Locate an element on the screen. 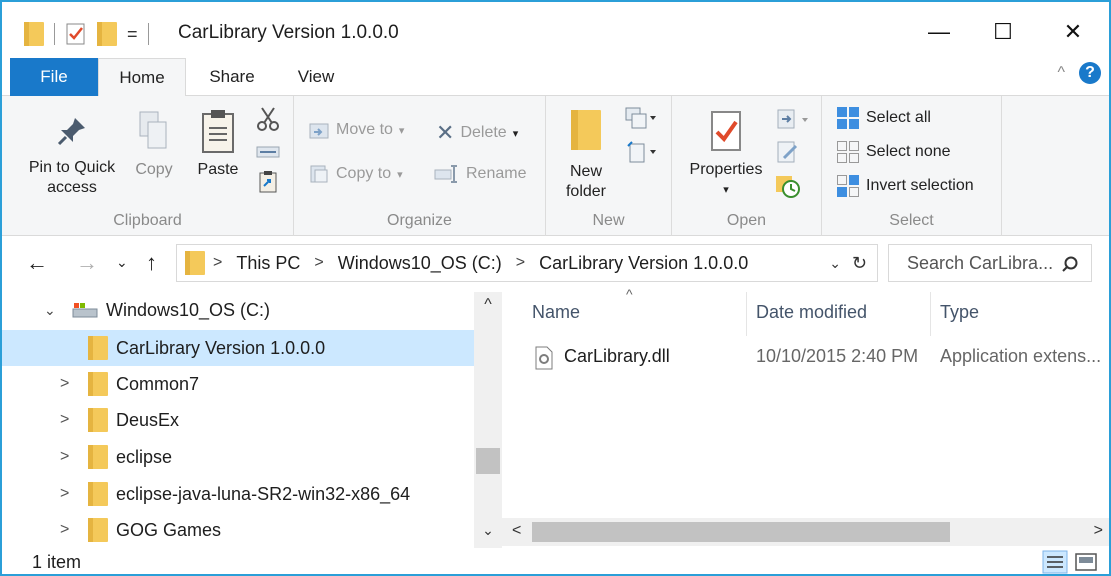 The image size is (1111, 576). tab-view: View is located at coordinates (316, 77).